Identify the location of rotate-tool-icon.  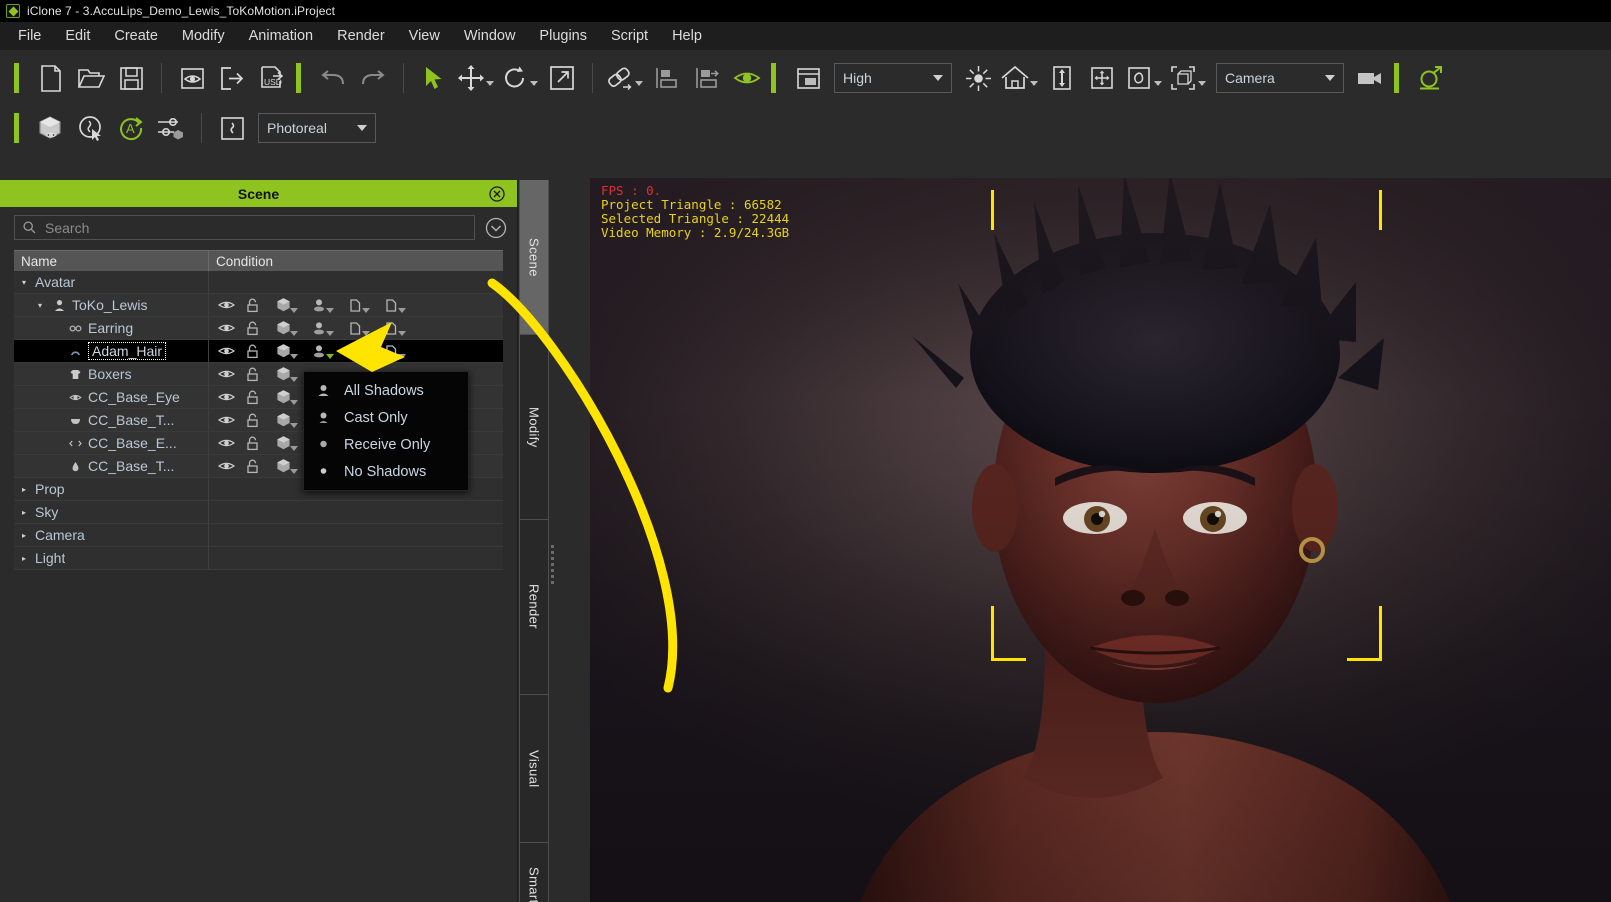
(515, 78).